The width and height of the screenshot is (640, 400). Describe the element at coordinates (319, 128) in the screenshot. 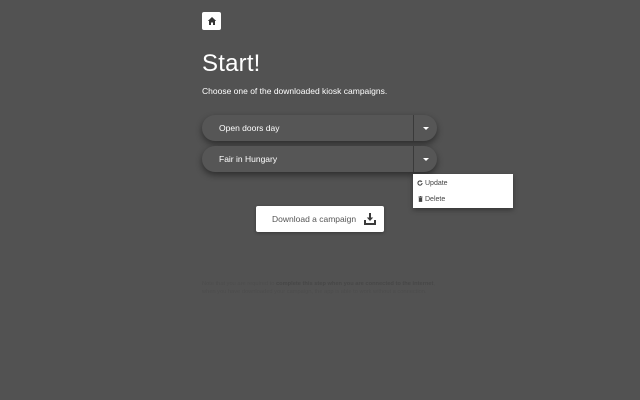

I see `campaign-item: Open doors day` at that location.